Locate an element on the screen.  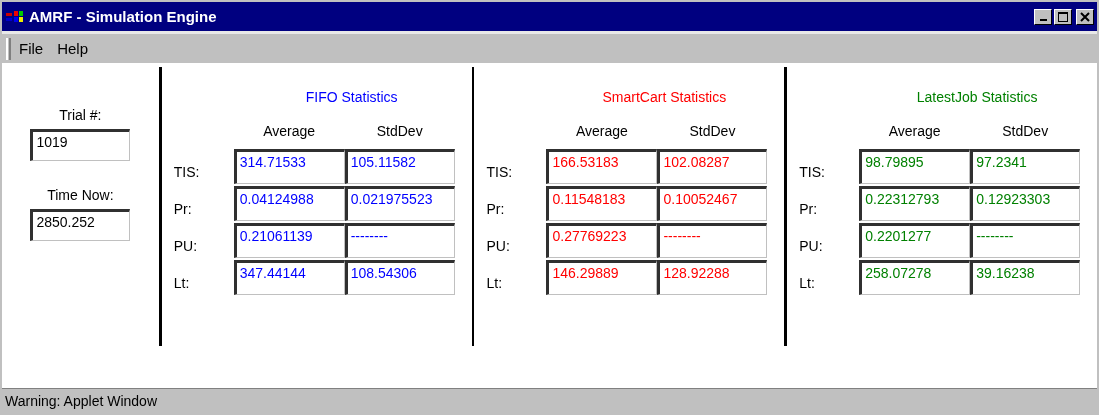
value-field: 39.16238 is located at coordinates (1025, 277).